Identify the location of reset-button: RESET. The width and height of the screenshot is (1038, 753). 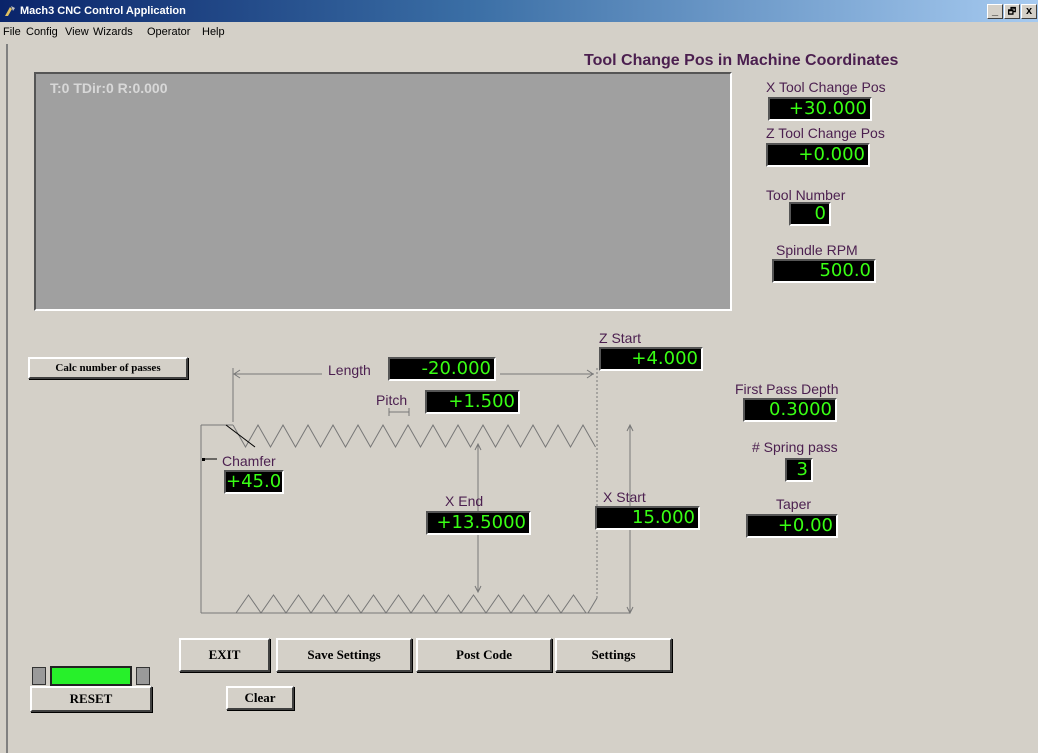
(91, 699).